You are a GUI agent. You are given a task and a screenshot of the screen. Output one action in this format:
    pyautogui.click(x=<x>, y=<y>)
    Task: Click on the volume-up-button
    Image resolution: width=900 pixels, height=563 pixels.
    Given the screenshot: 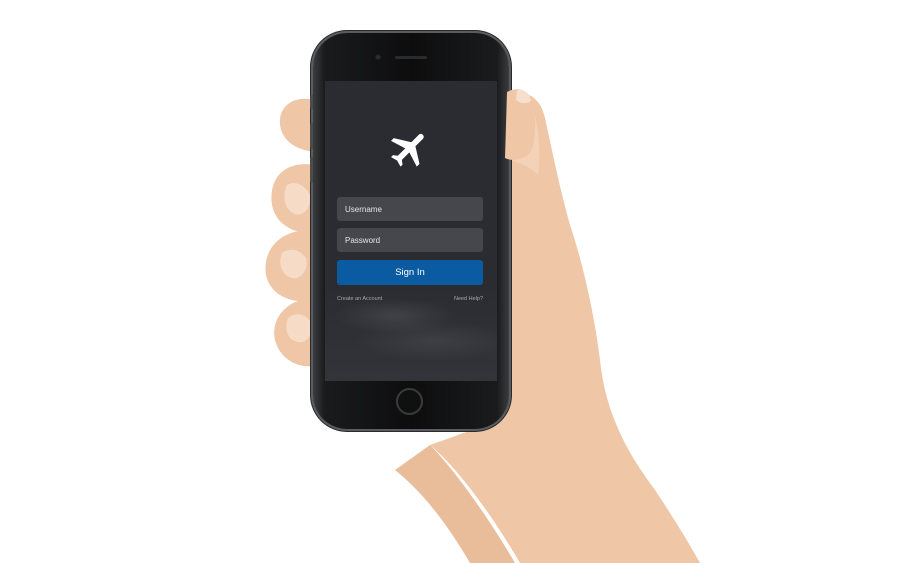 What is the action you would take?
    pyautogui.click(x=311, y=136)
    